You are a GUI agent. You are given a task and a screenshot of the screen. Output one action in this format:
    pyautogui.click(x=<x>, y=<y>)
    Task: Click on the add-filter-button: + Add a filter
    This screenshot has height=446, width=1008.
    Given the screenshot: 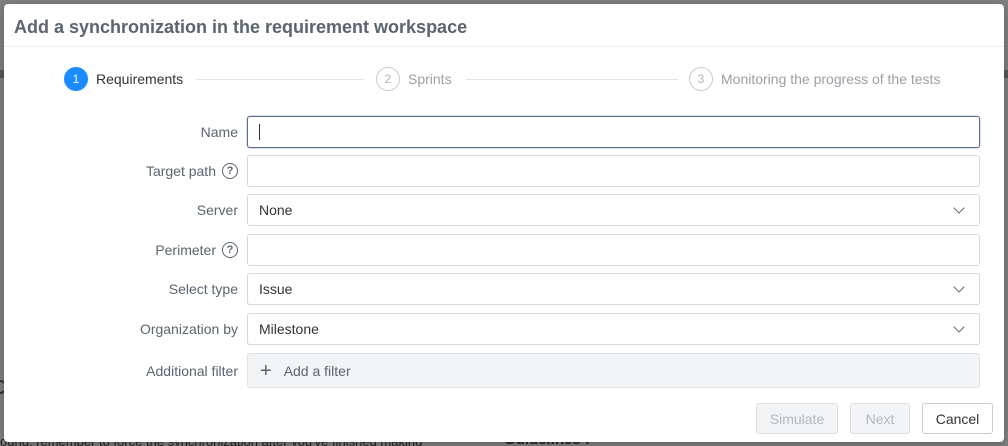 What is the action you would take?
    pyautogui.click(x=613, y=370)
    